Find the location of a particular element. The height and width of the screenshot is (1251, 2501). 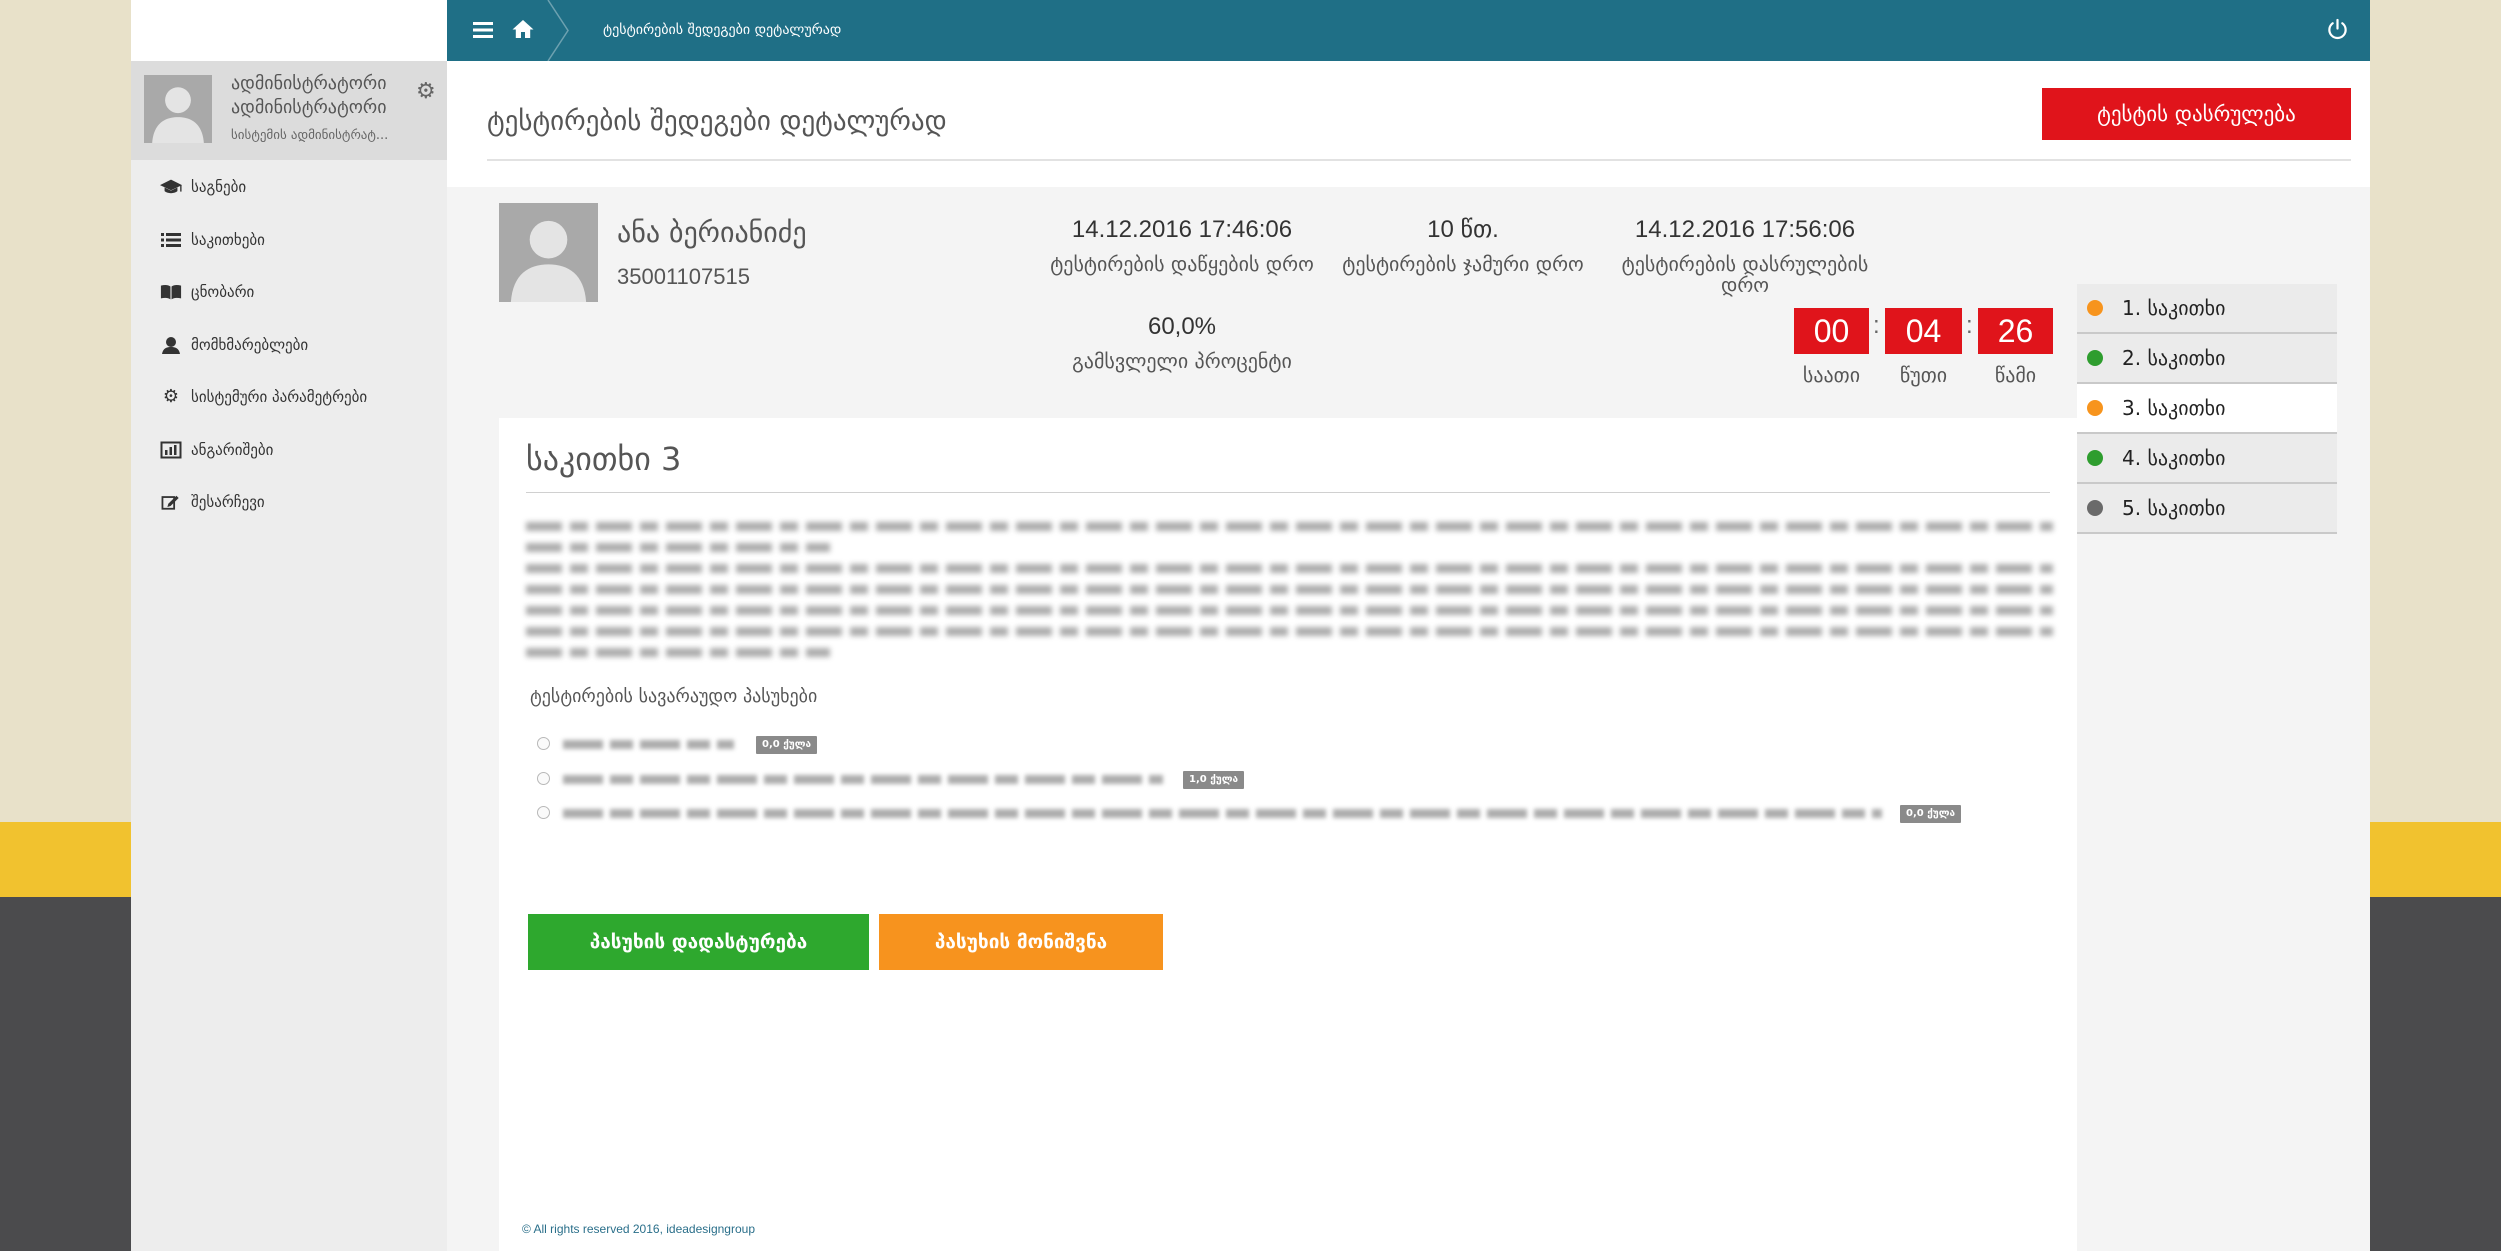

points-badge: 1,0 ქულა is located at coordinates (1213, 780).